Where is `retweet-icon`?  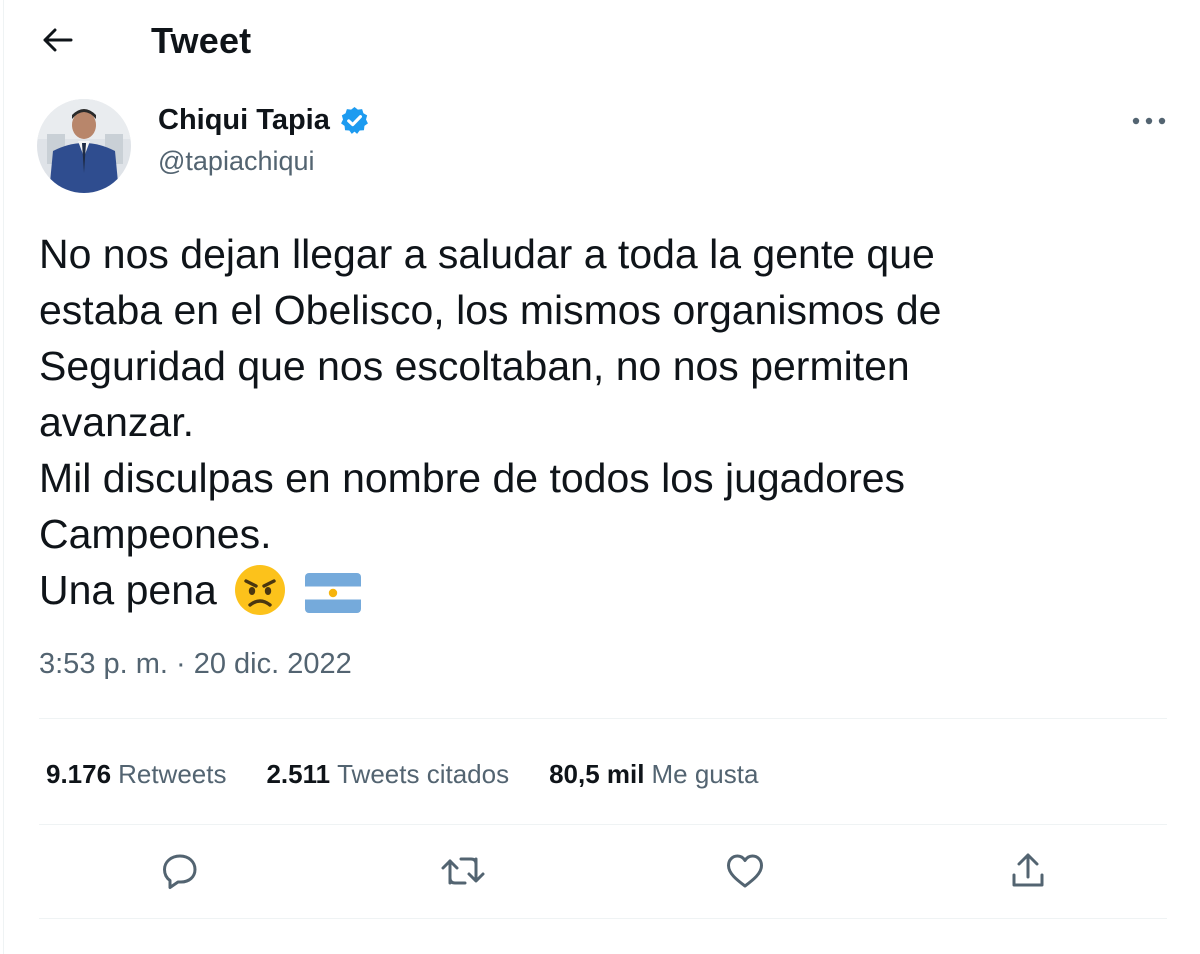
retweet-icon is located at coordinates (463, 871).